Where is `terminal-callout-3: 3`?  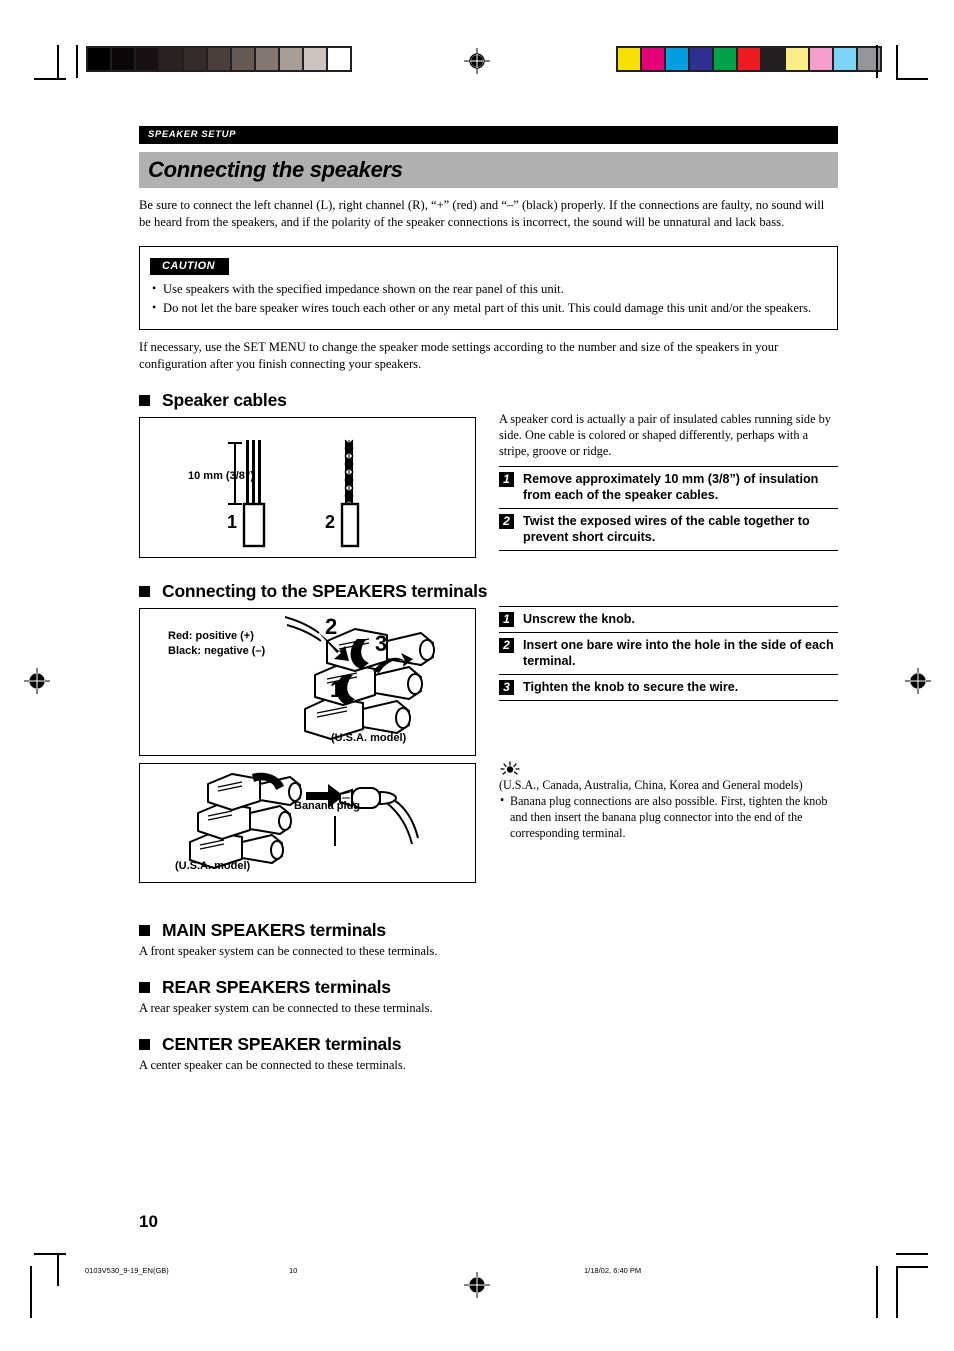 terminal-callout-3: 3 is located at coordinates (381, 643).